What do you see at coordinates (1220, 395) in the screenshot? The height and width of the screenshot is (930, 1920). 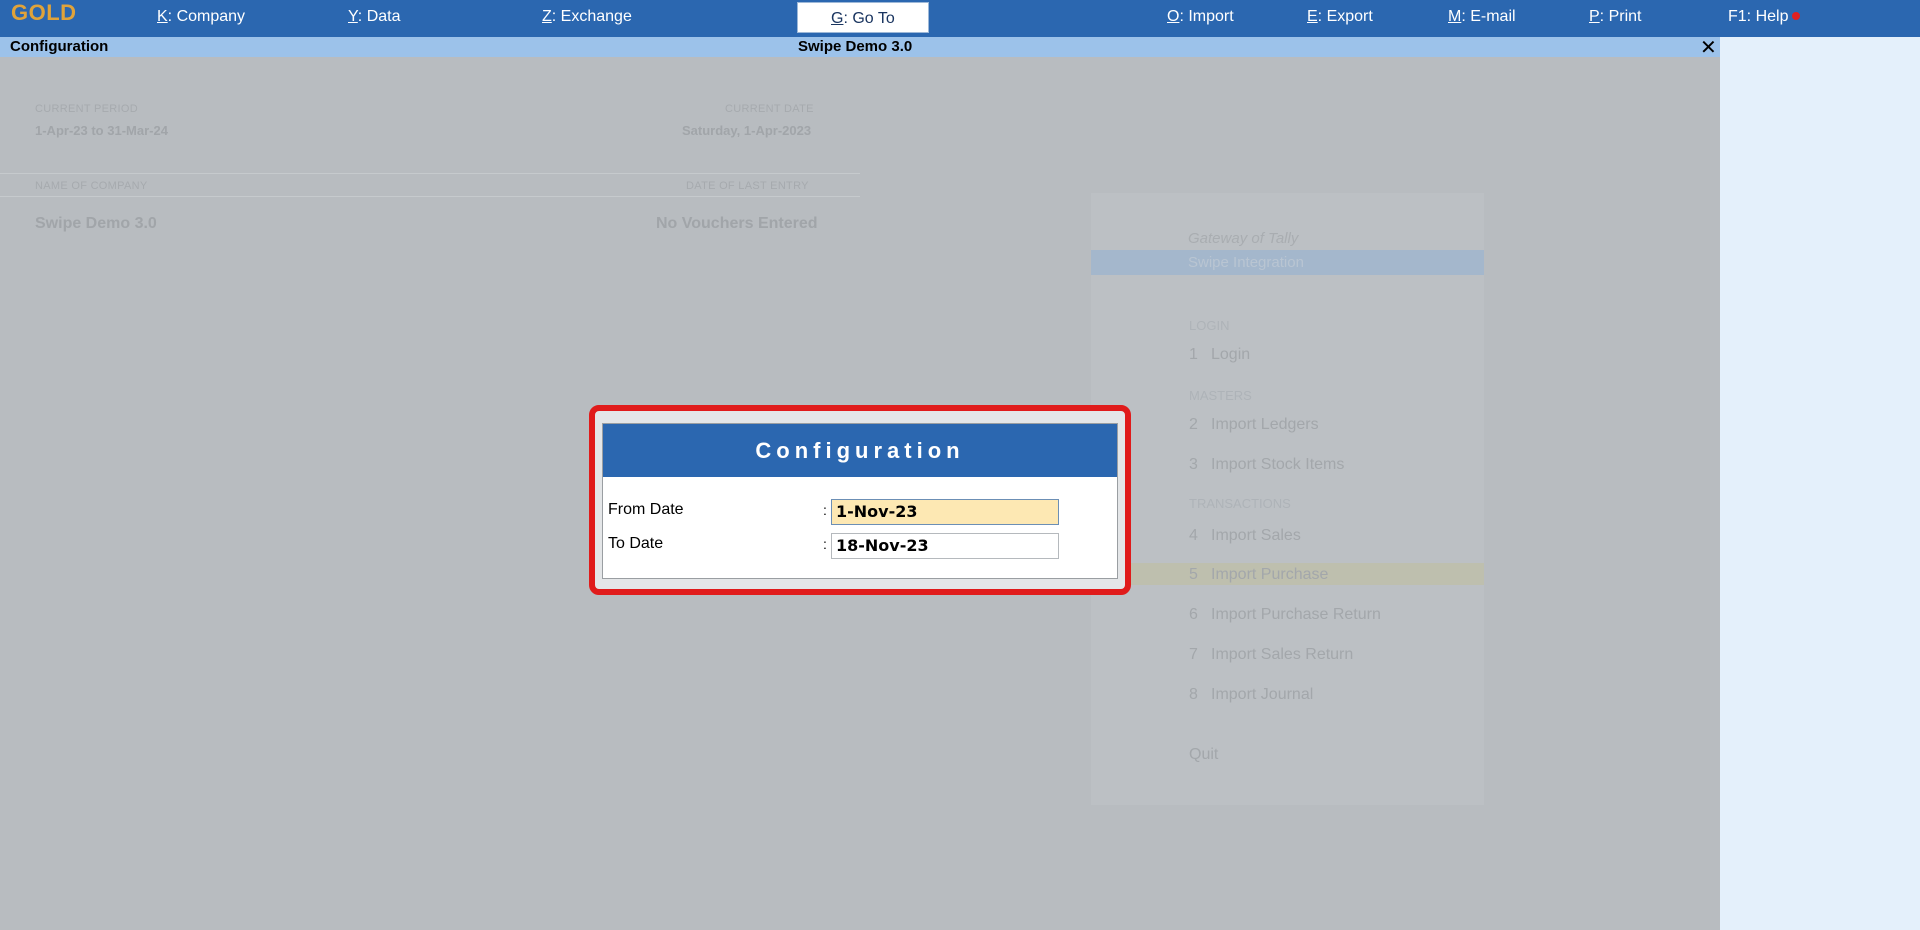 I see `section-masters: MASTERS` at bounding box center [1220, 395].